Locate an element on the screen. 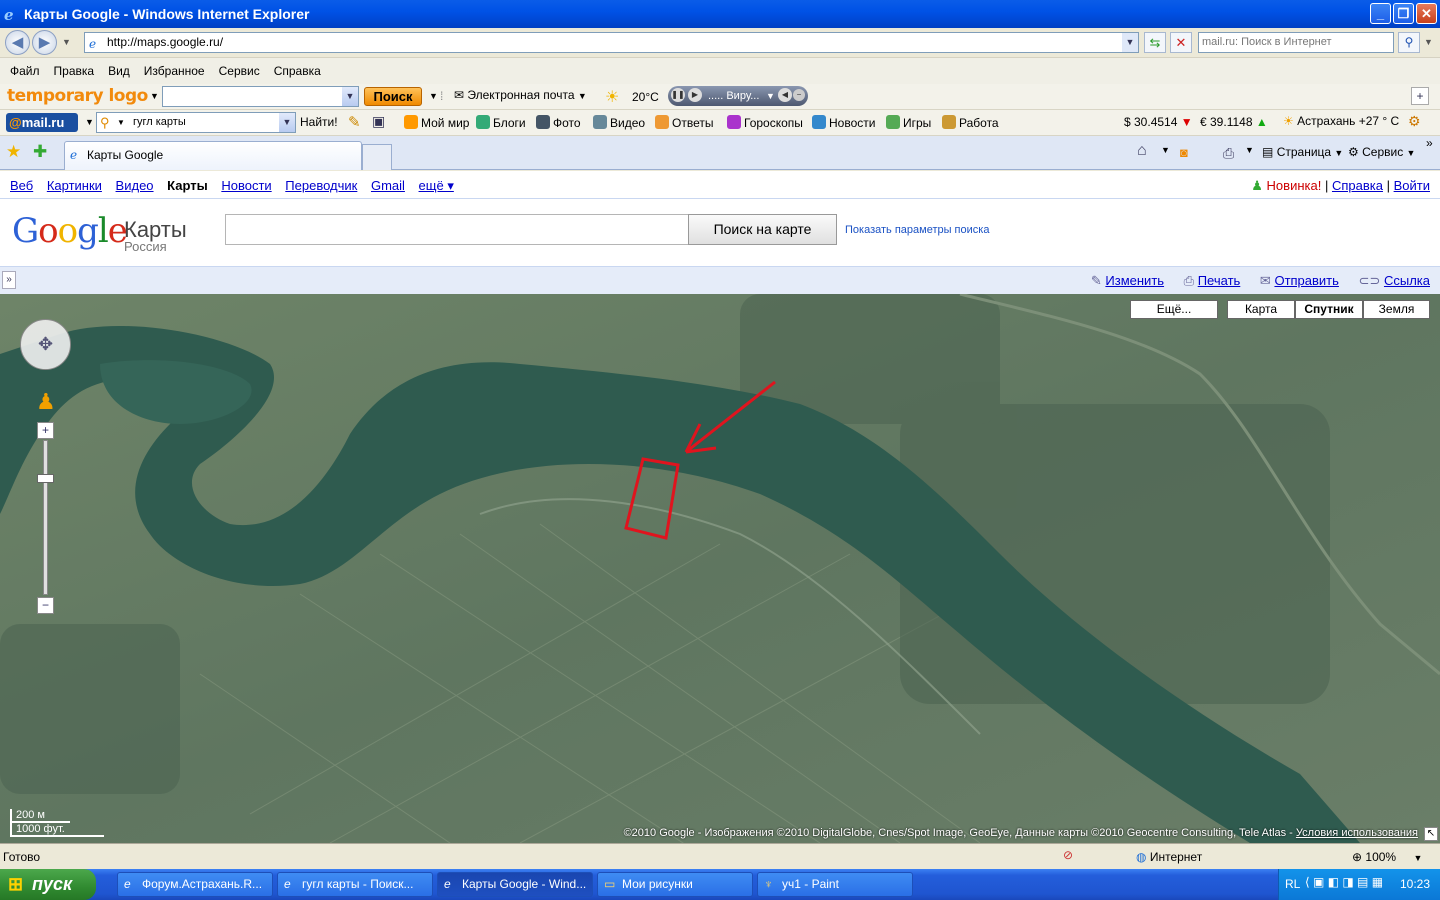  menu-help: Справка is located at coordinates (297, 71).